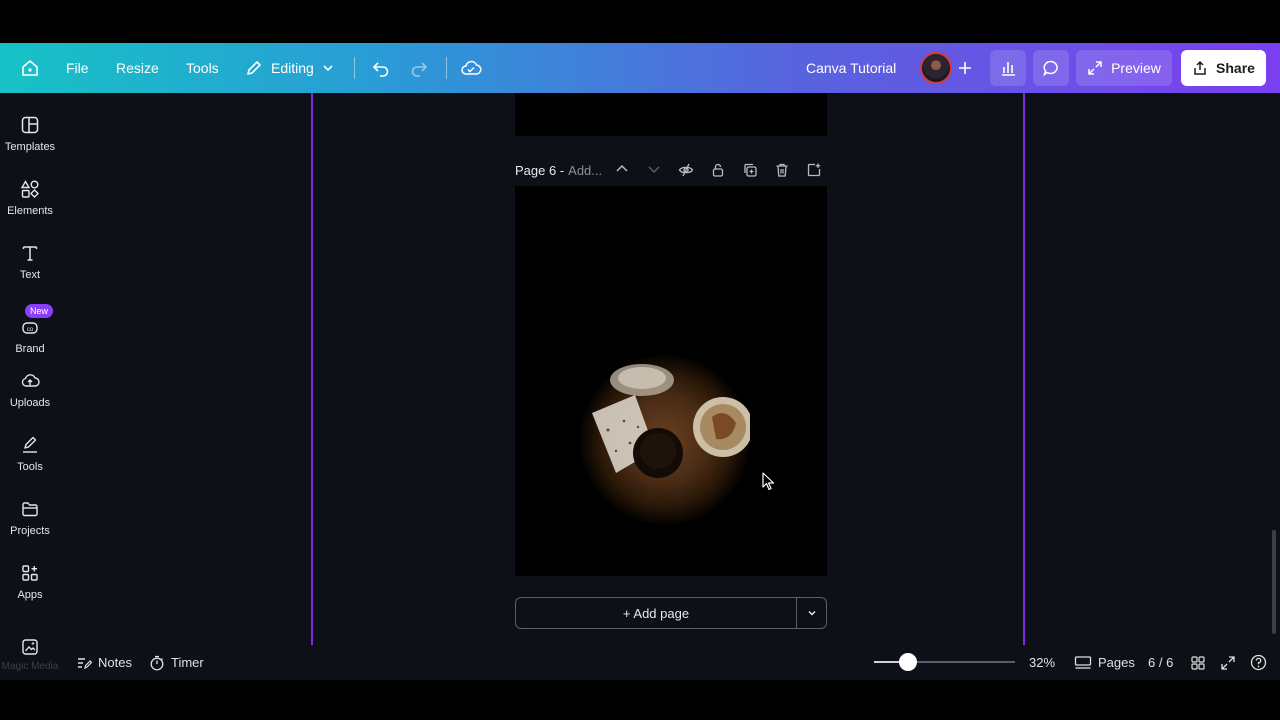 The image size is (1280, 720). I want to click on sidebar-item-uploads: Uploads, so click(30, 390).